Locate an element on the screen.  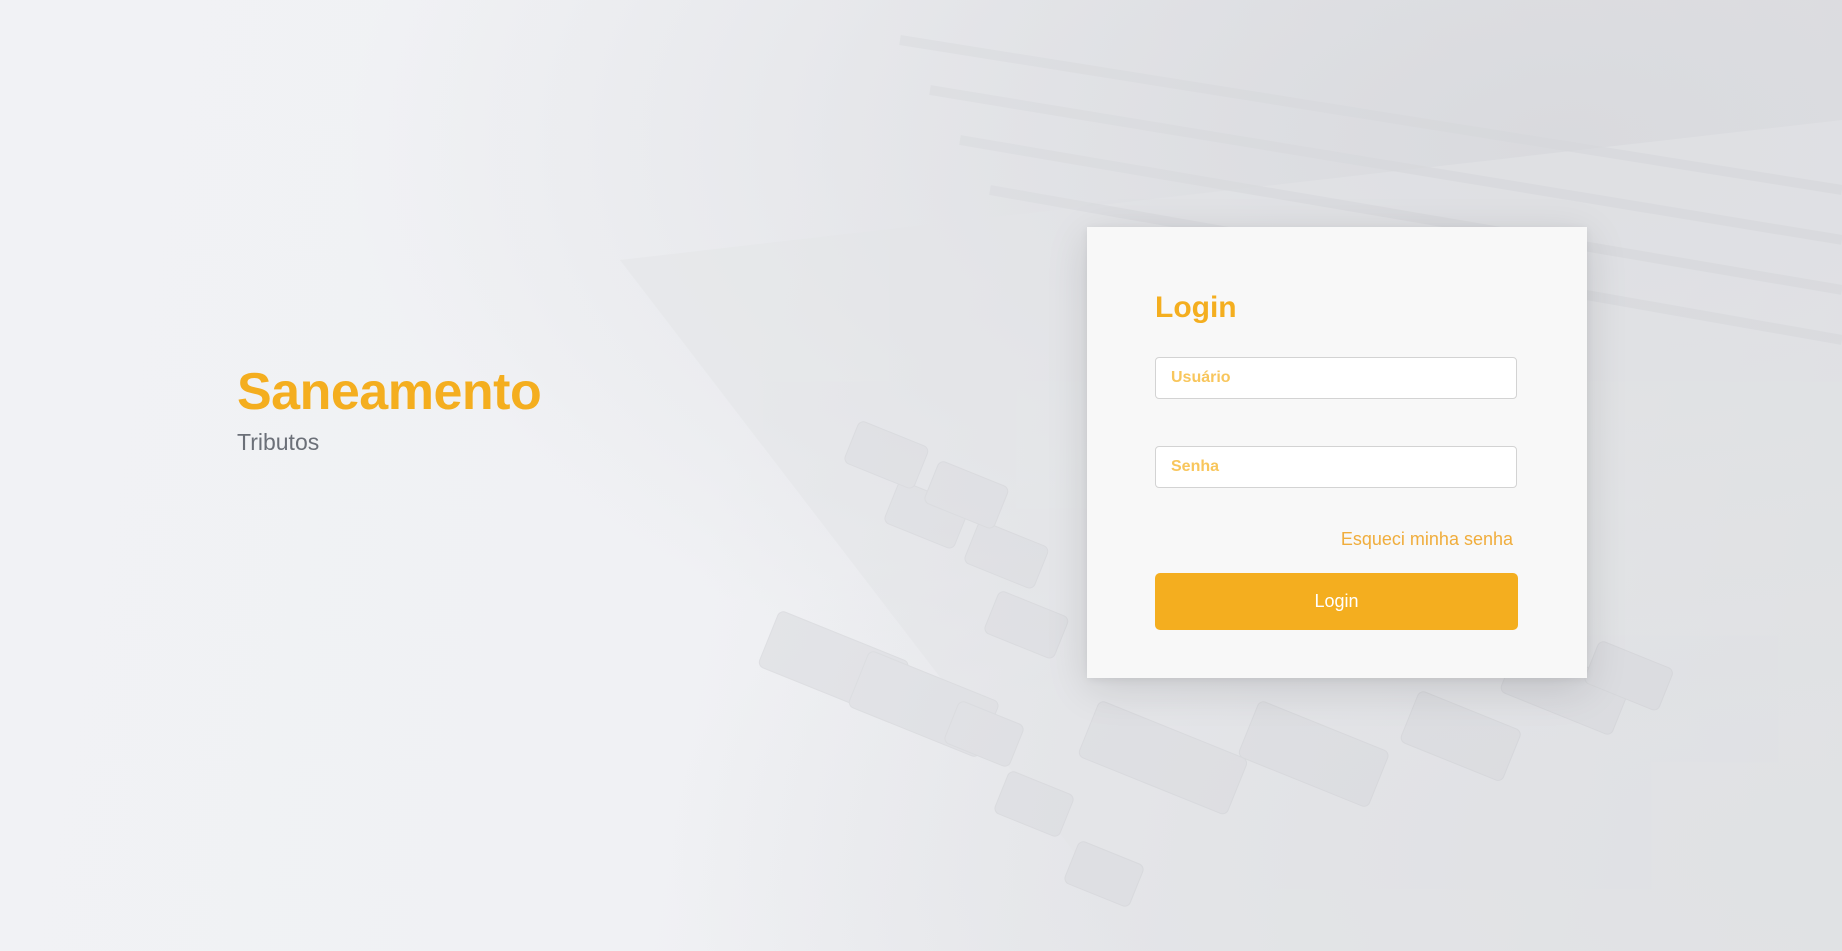
password-input is located at coordinates (1336, 467).